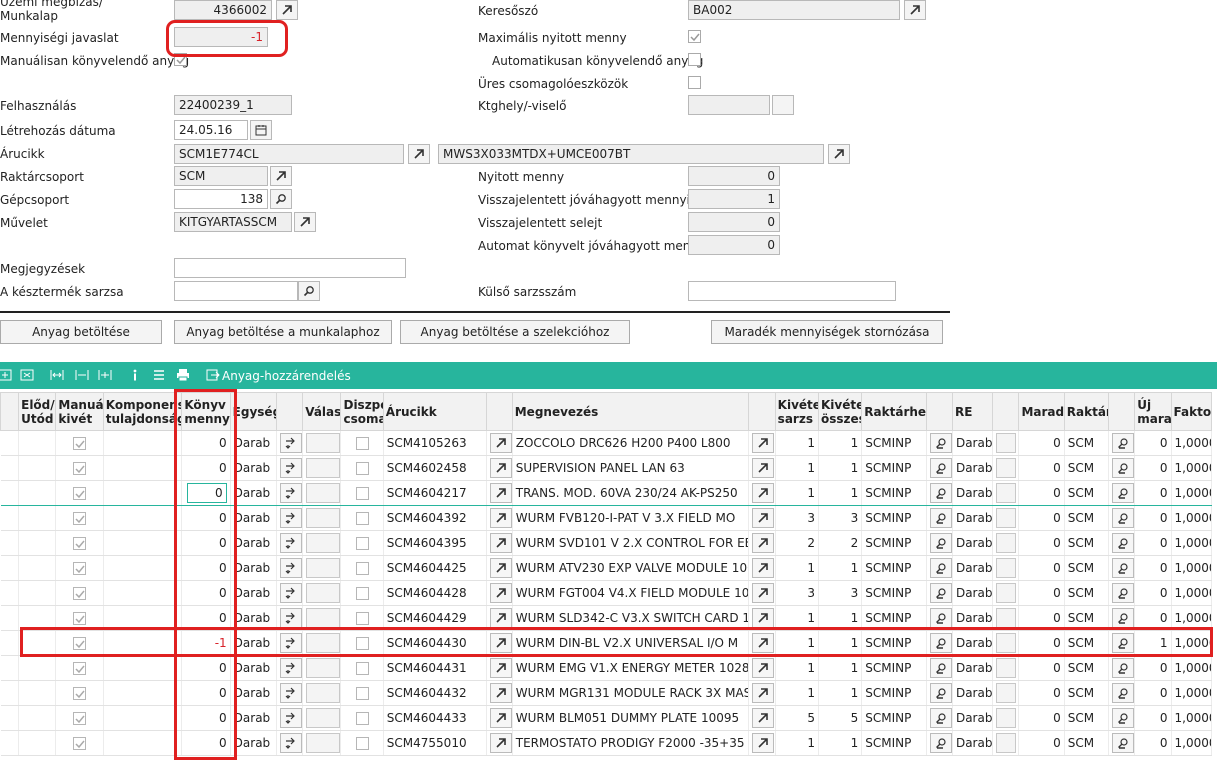  Describe the element at coordinates (792, 291) in the screenshot. I see `external-lot-field` at that location.